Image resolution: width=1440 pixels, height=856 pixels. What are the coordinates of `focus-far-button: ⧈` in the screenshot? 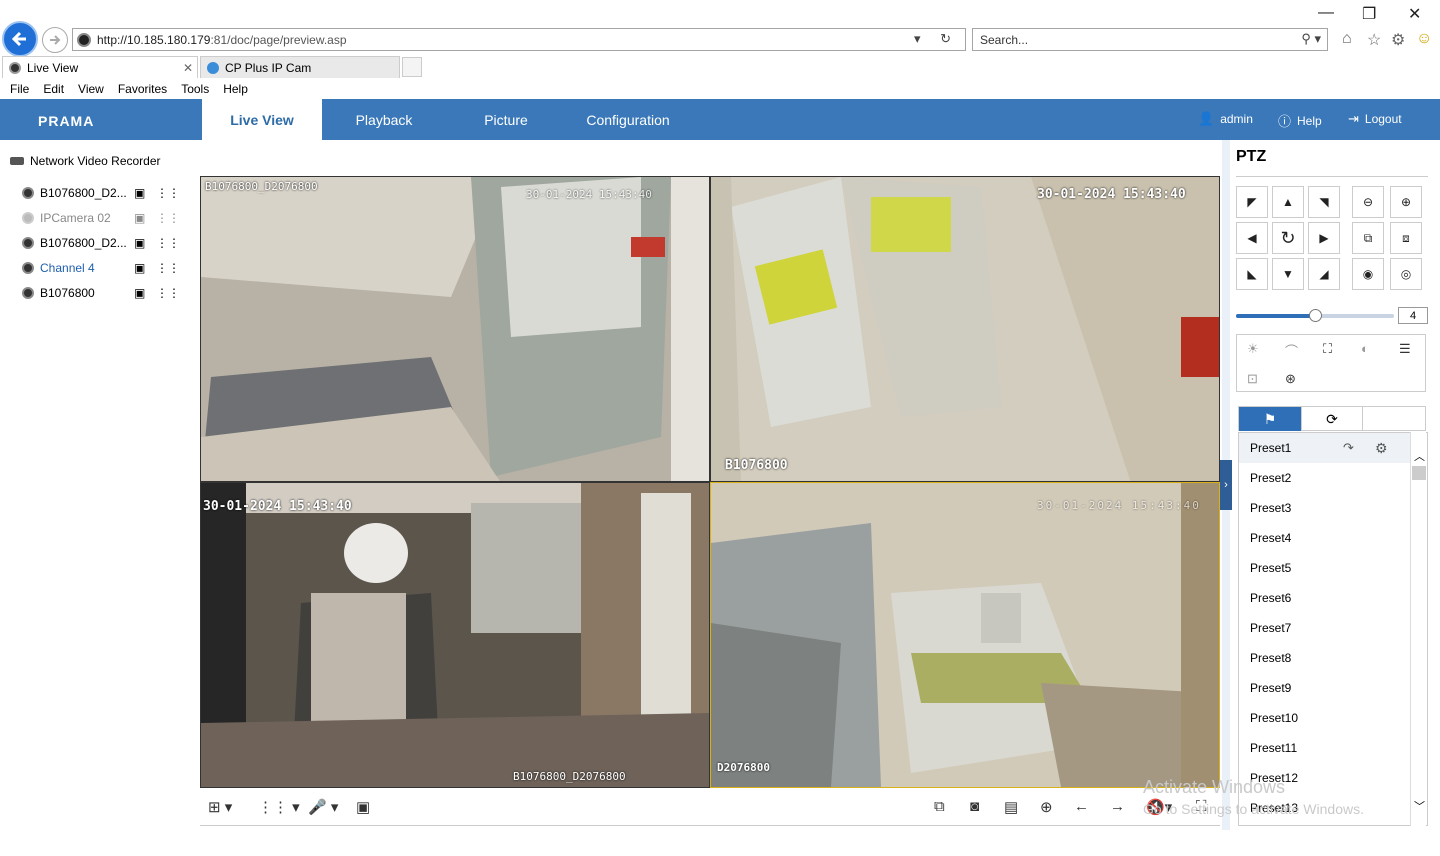 It's located at (1406, 238).